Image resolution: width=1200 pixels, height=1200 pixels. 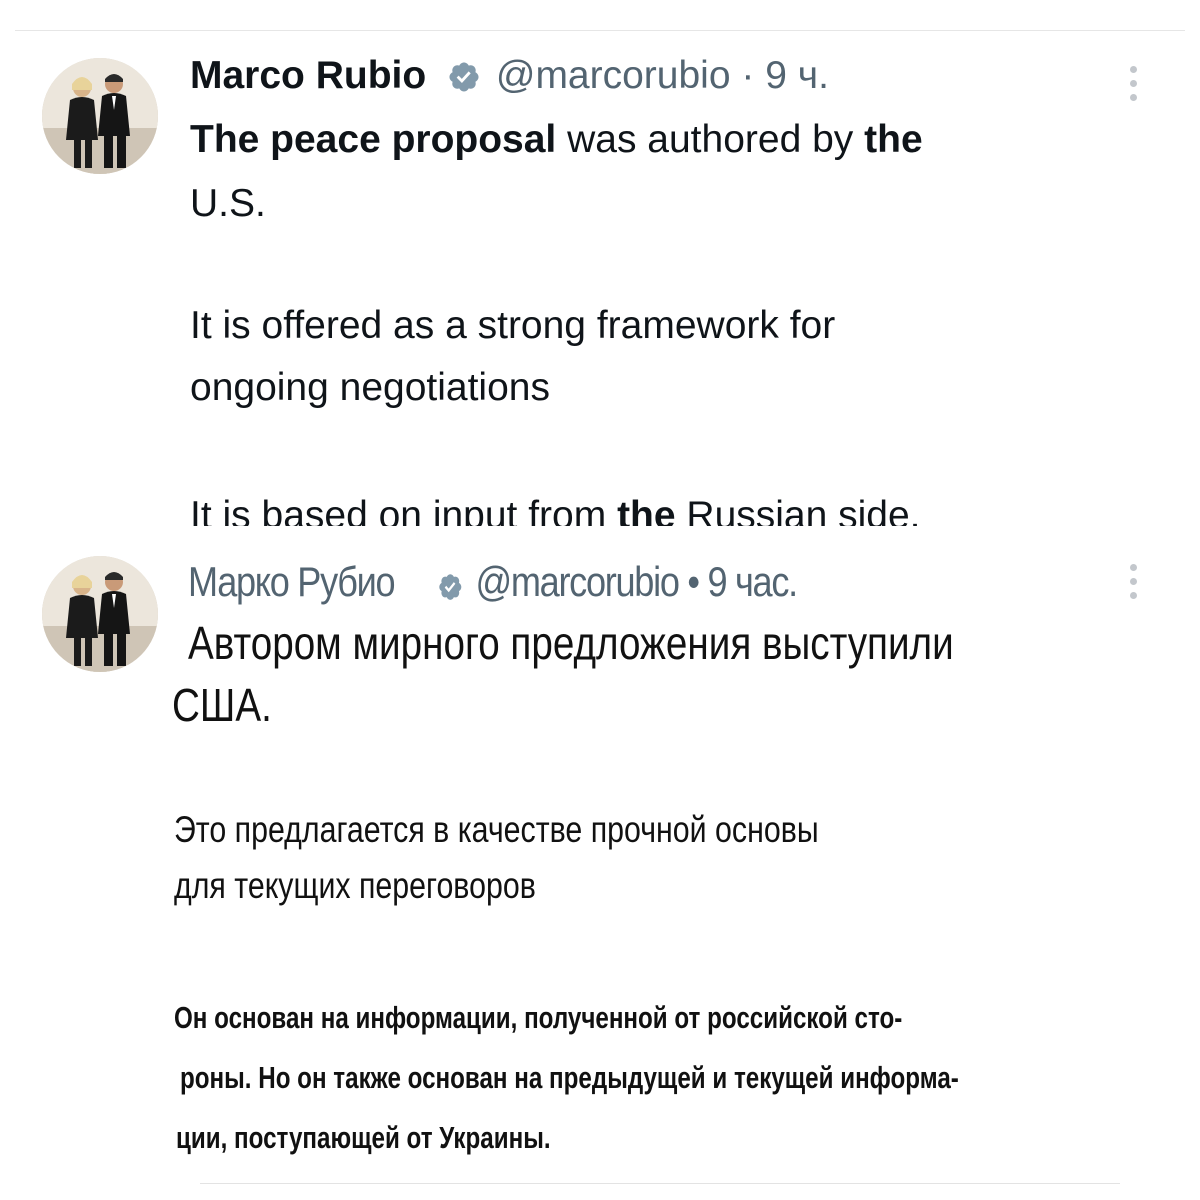 I want to click on tweet-header: Marco Rubio @marcorubio · 9 ч., so click(x=509, y=76).